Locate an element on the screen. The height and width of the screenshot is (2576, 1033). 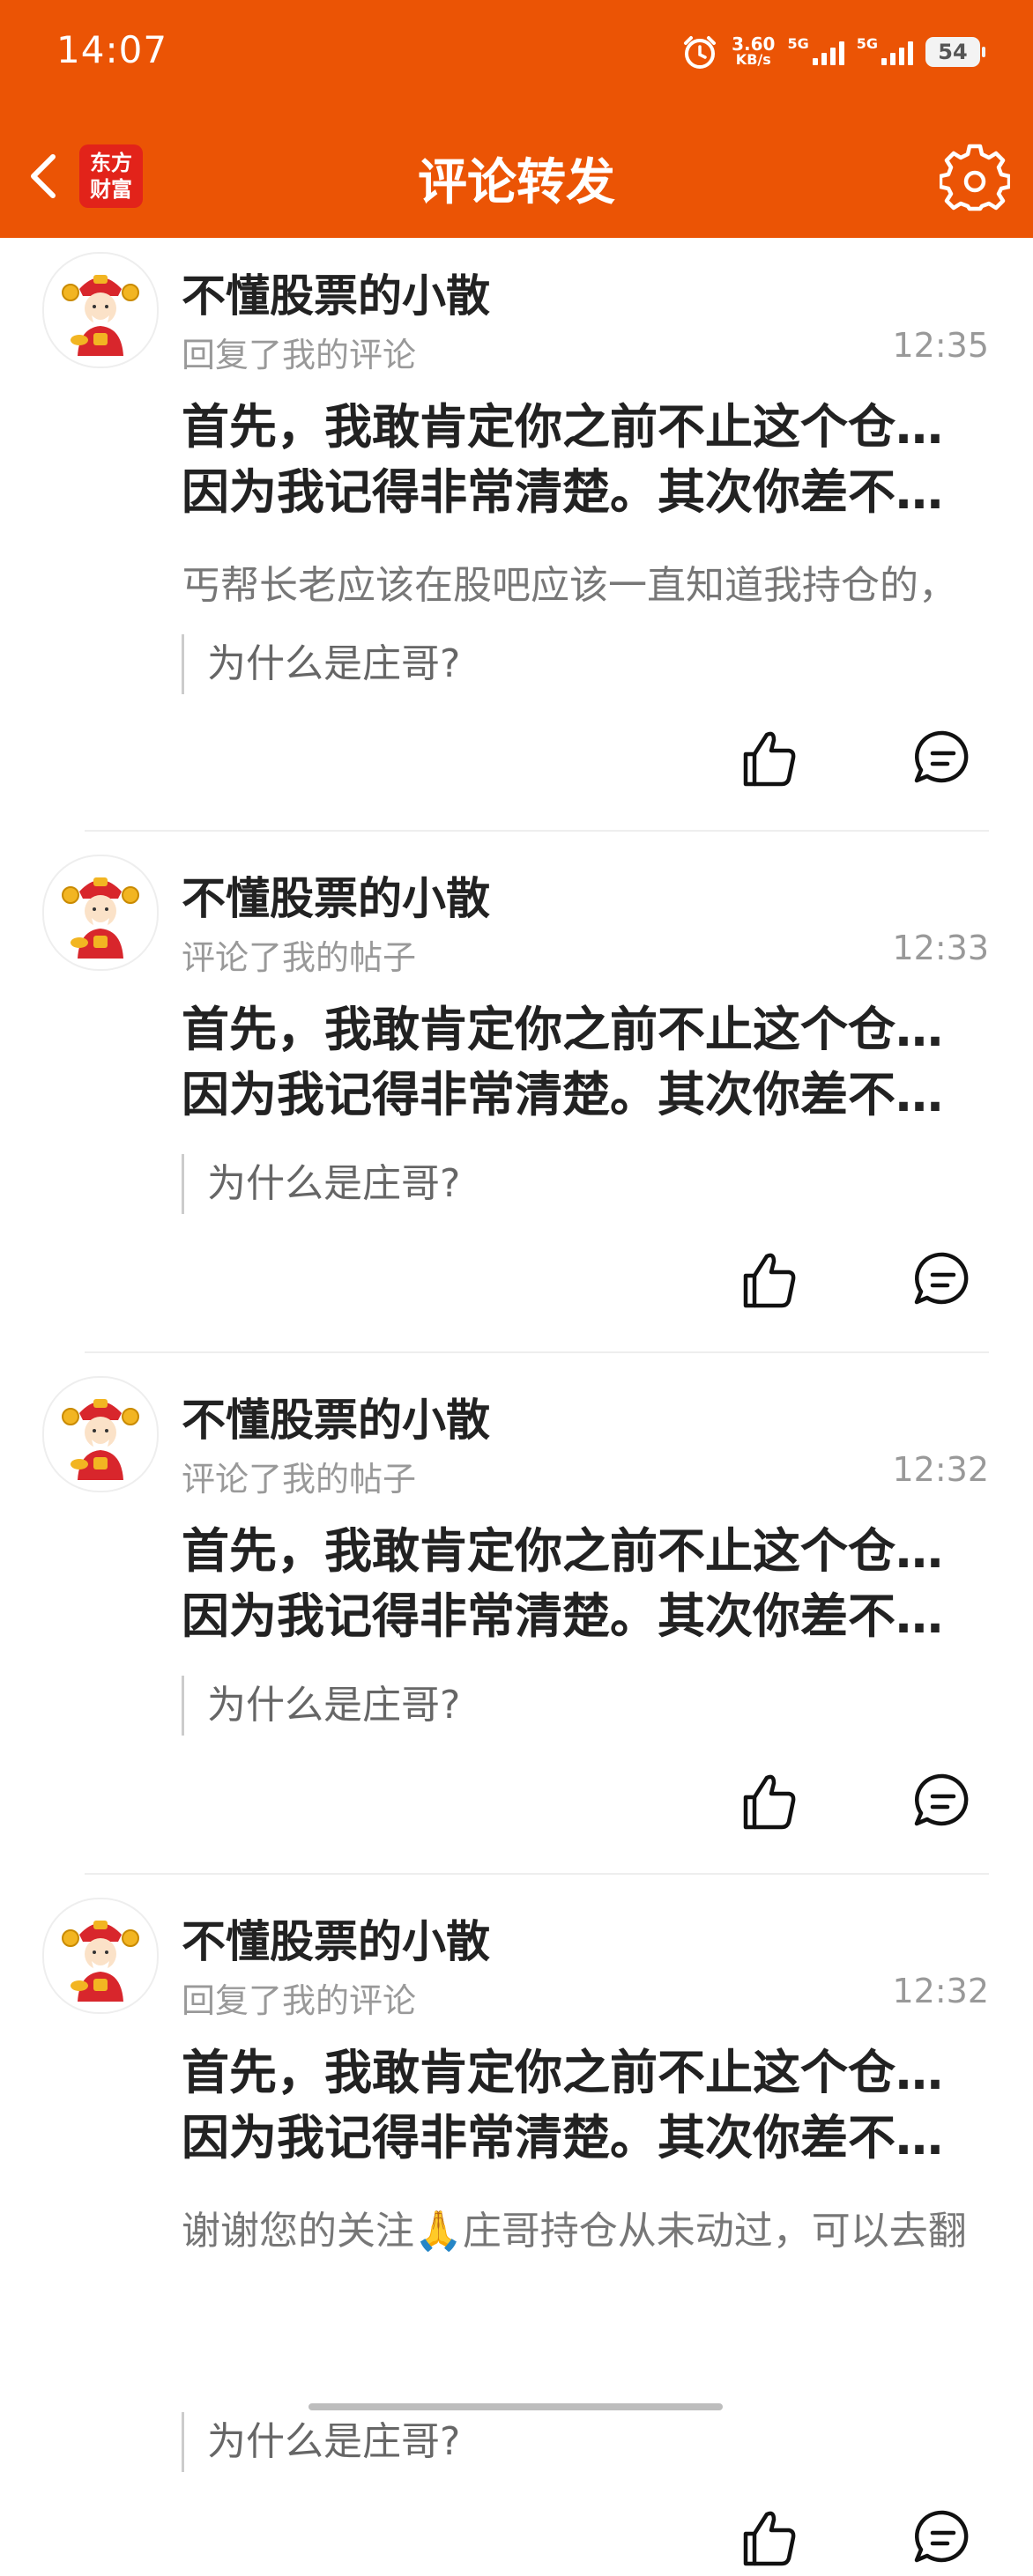
network-speed-value: 3.60 is located at coordinates (754, 44).